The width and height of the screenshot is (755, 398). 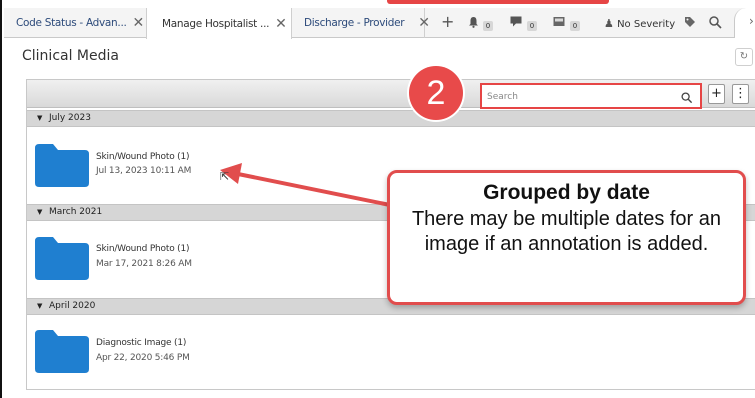 I want to click on callout-heading: Grouped by date, so click(x=566, y=192).